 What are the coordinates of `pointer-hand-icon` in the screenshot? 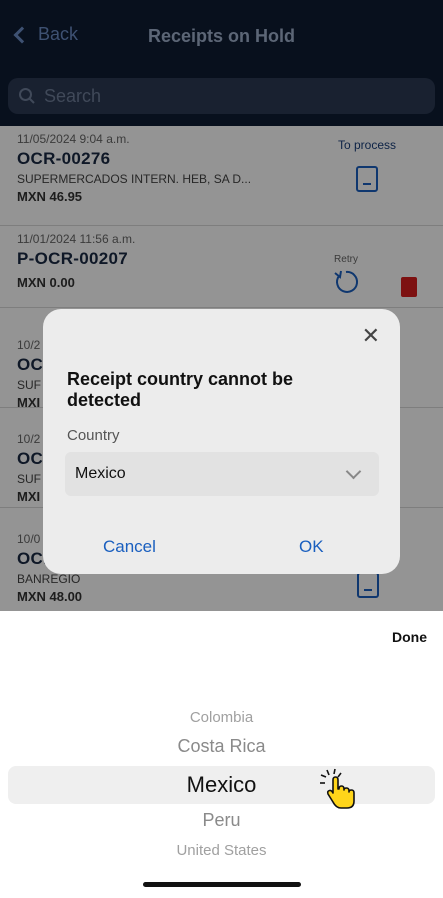 It's located at (337, 788).